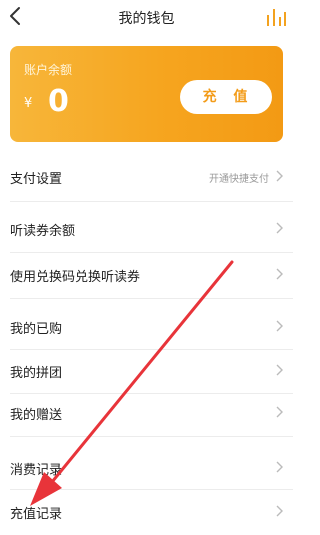 This screenshot has width=320, height=535. Describe the element at coordinates (239, 179) in the screenshot. I see `quick-pay-hint: 开通快捷支付` at that location.